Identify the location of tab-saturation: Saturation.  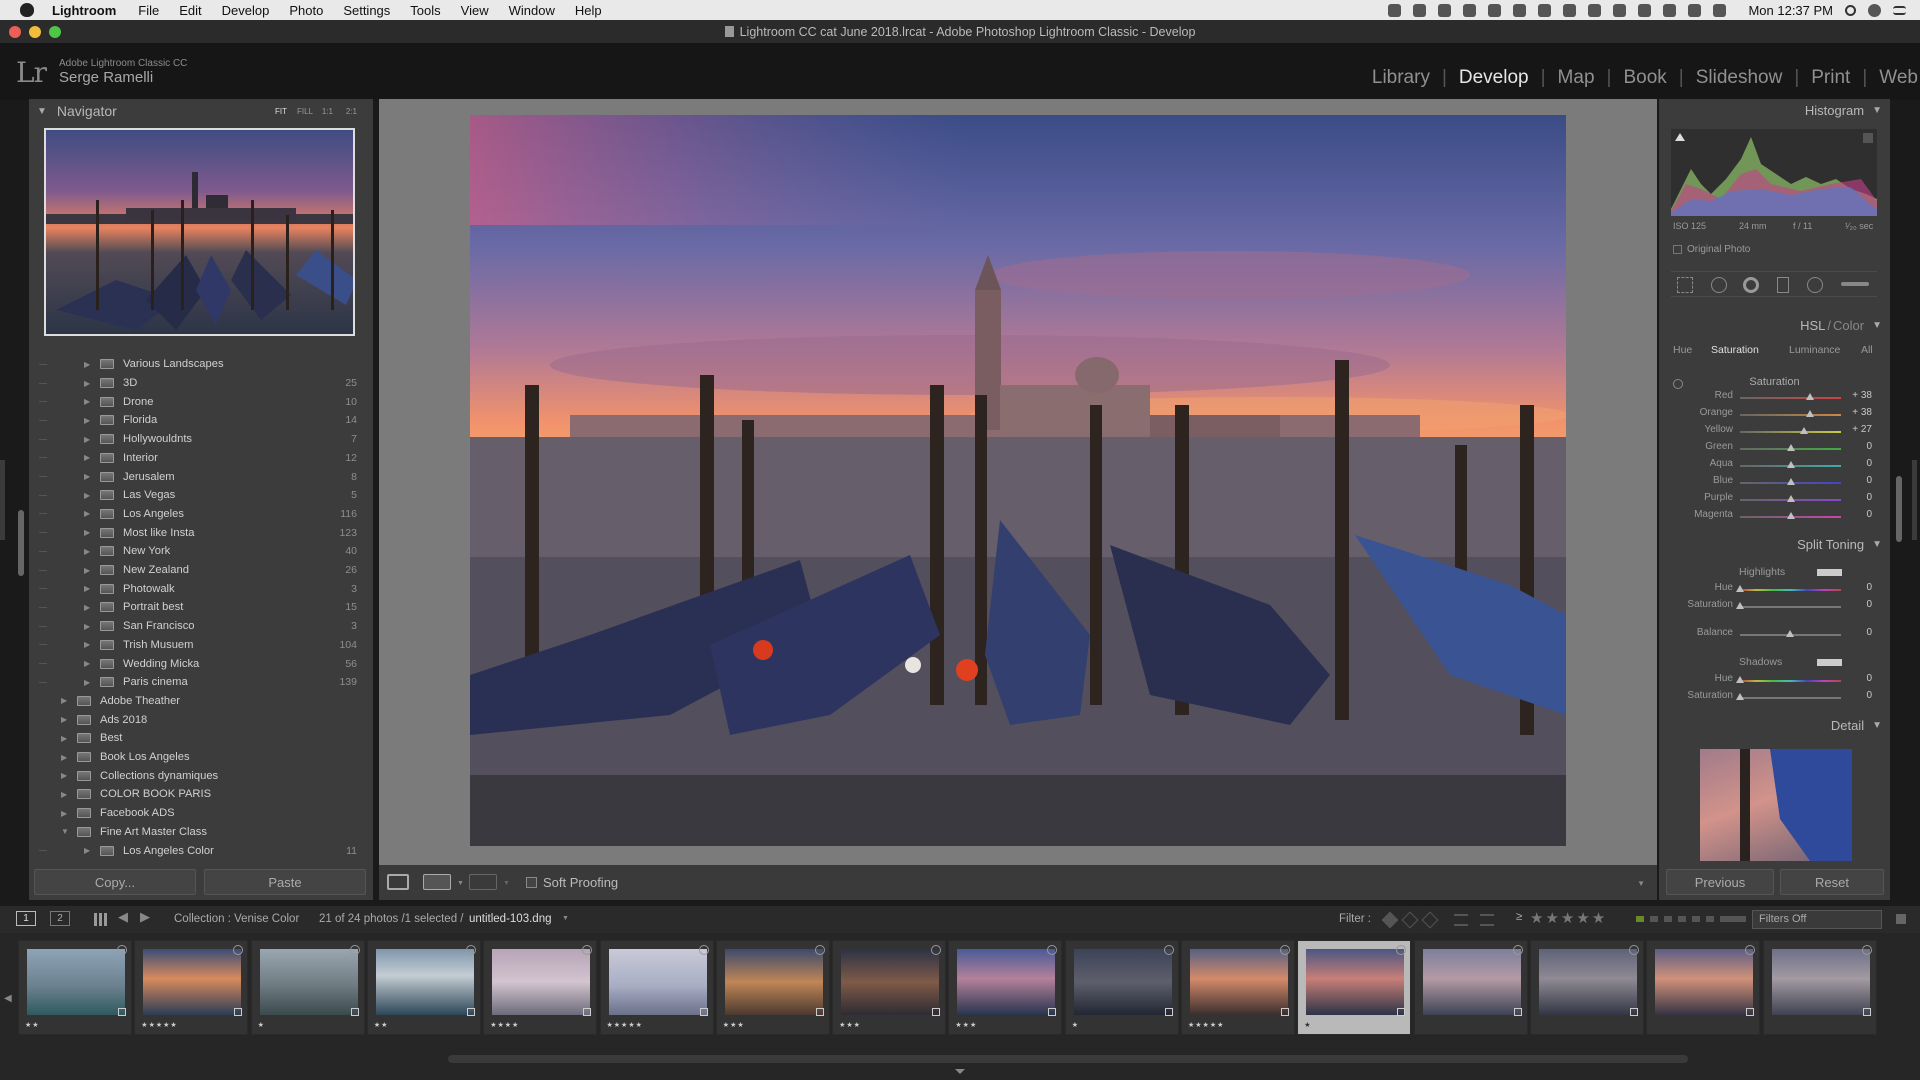
(1735, 350).